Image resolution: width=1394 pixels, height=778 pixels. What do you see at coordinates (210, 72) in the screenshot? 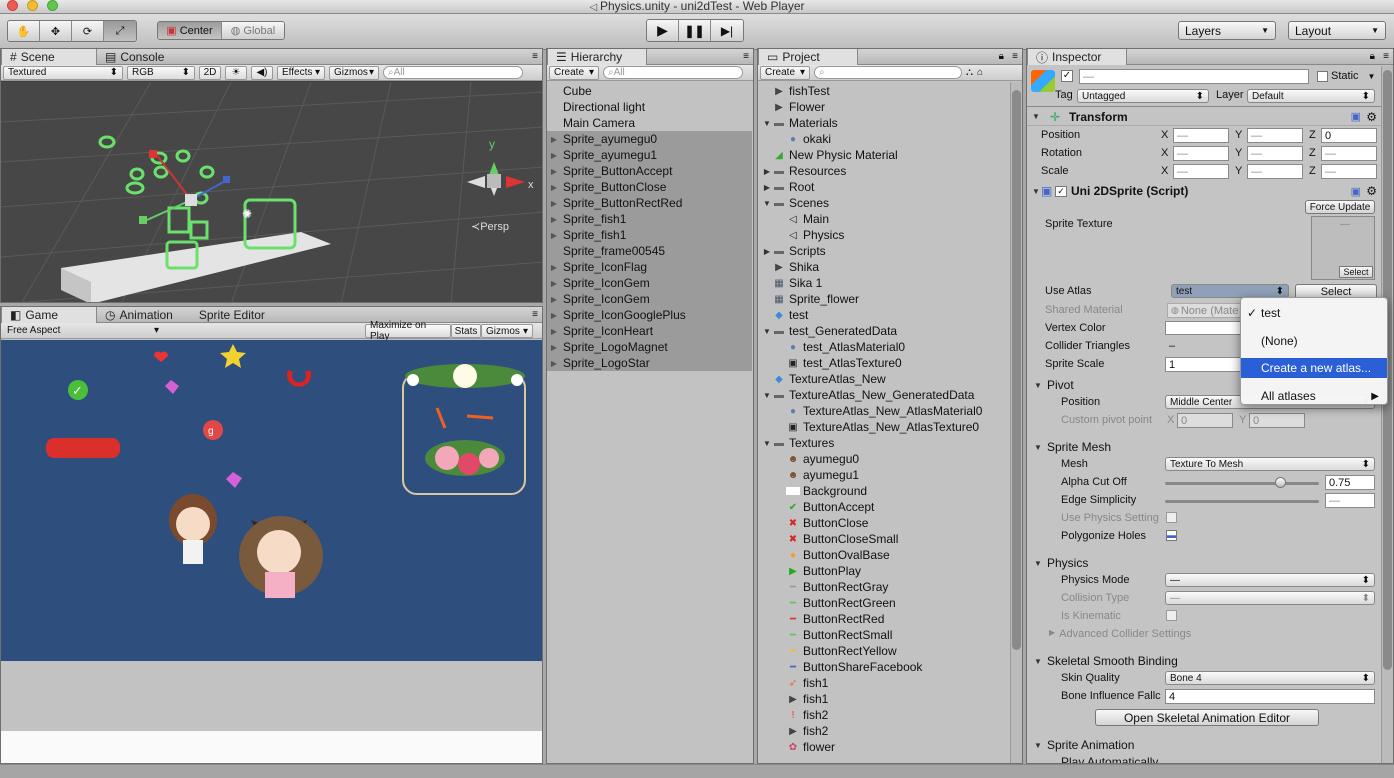
I see `mode-2d-toggle: 2D` at bounding box center [210, 72].